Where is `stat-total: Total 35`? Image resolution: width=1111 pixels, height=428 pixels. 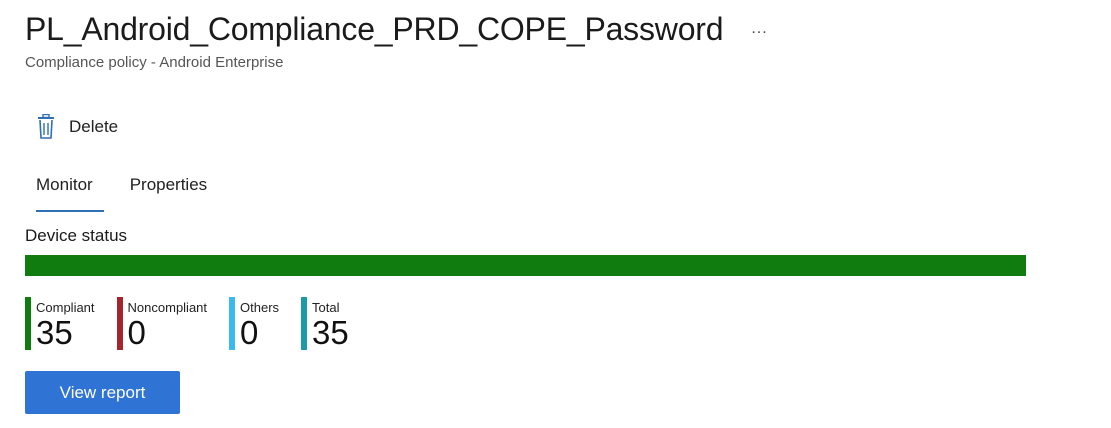 stat-total: Total 35 is located at coordinates (325, 323).